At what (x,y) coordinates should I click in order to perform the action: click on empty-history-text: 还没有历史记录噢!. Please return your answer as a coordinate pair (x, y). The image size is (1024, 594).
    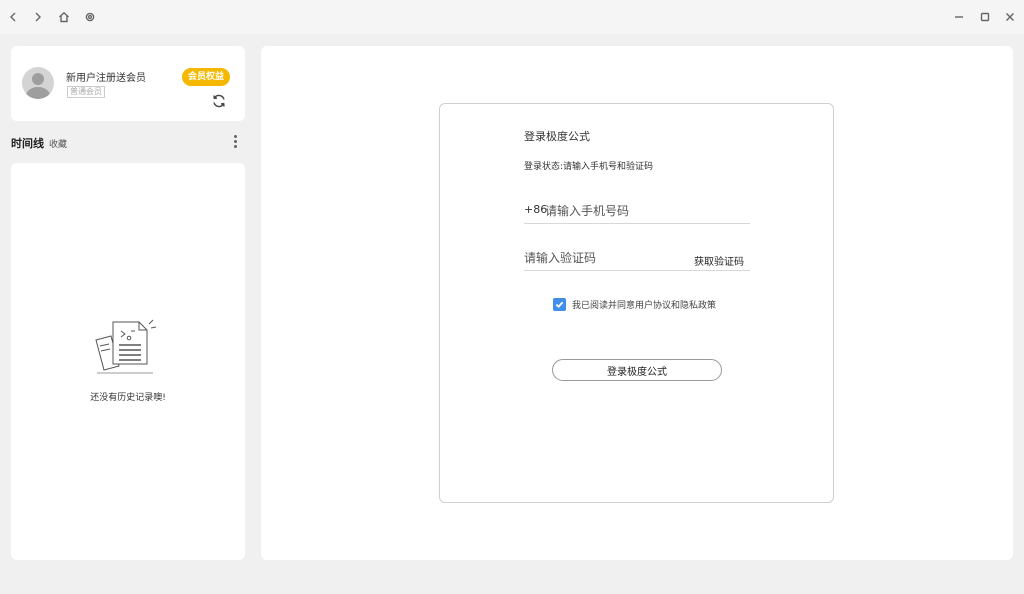
    Looking at the image, I should click on (128, 398).